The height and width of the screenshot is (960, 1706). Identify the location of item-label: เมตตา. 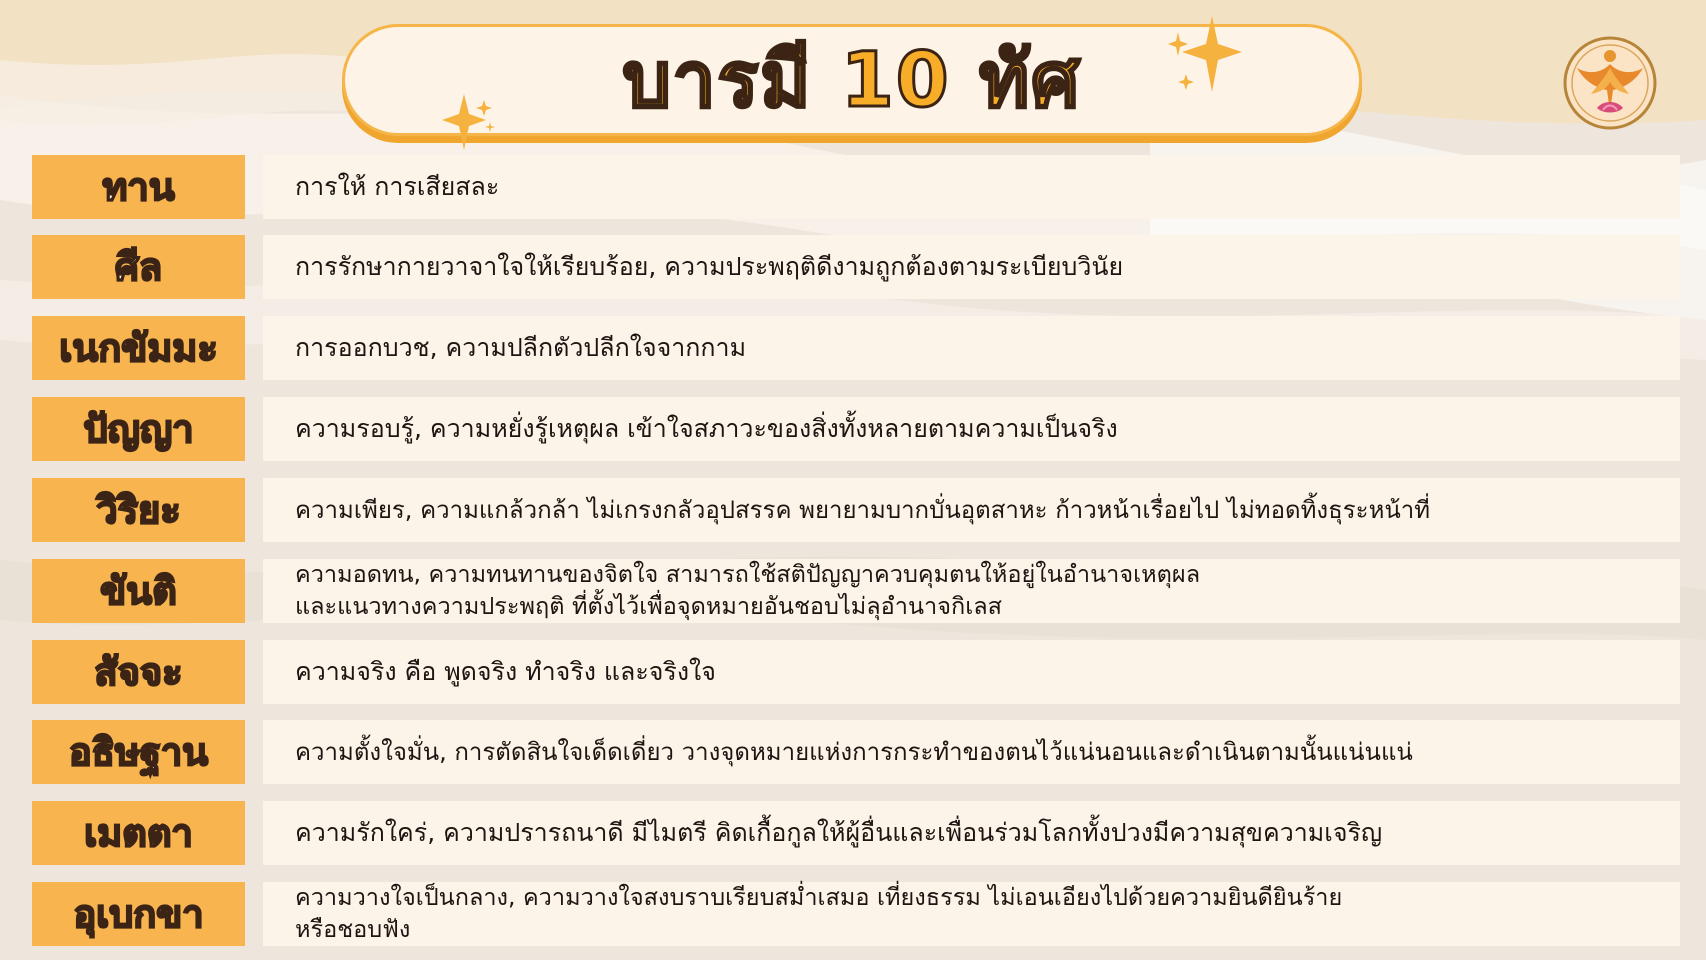
(138, 833).